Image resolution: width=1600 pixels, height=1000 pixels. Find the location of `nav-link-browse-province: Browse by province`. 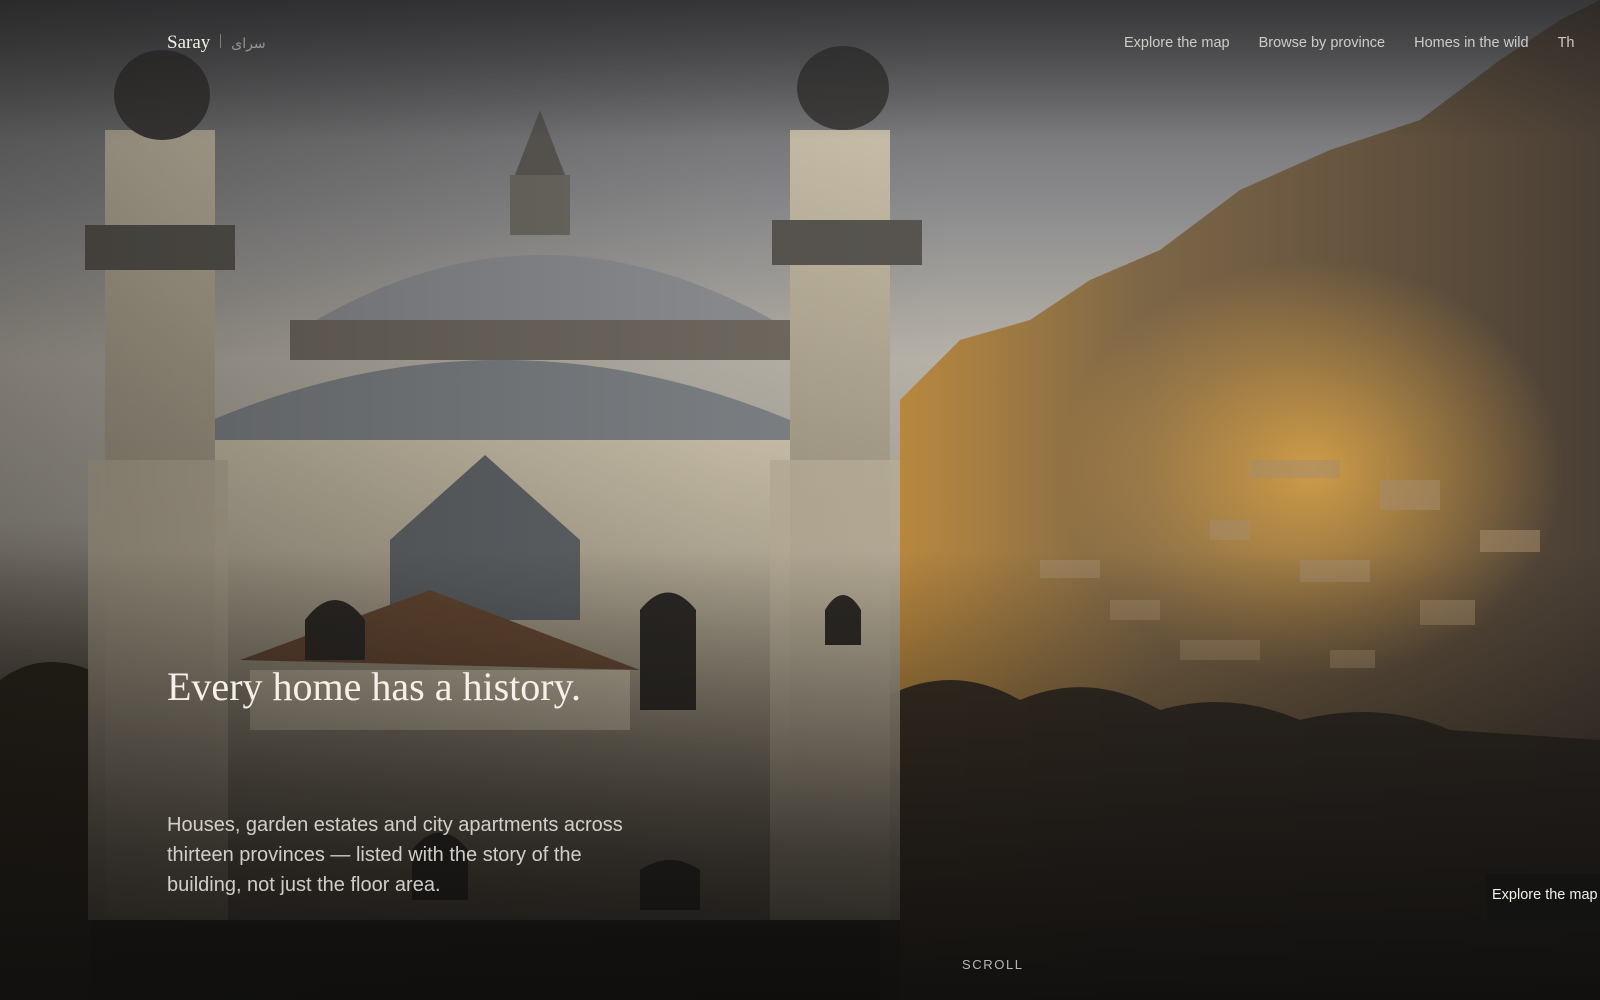

nav-link-browse-province: Browse by province is located at coordinates (1322, 43).